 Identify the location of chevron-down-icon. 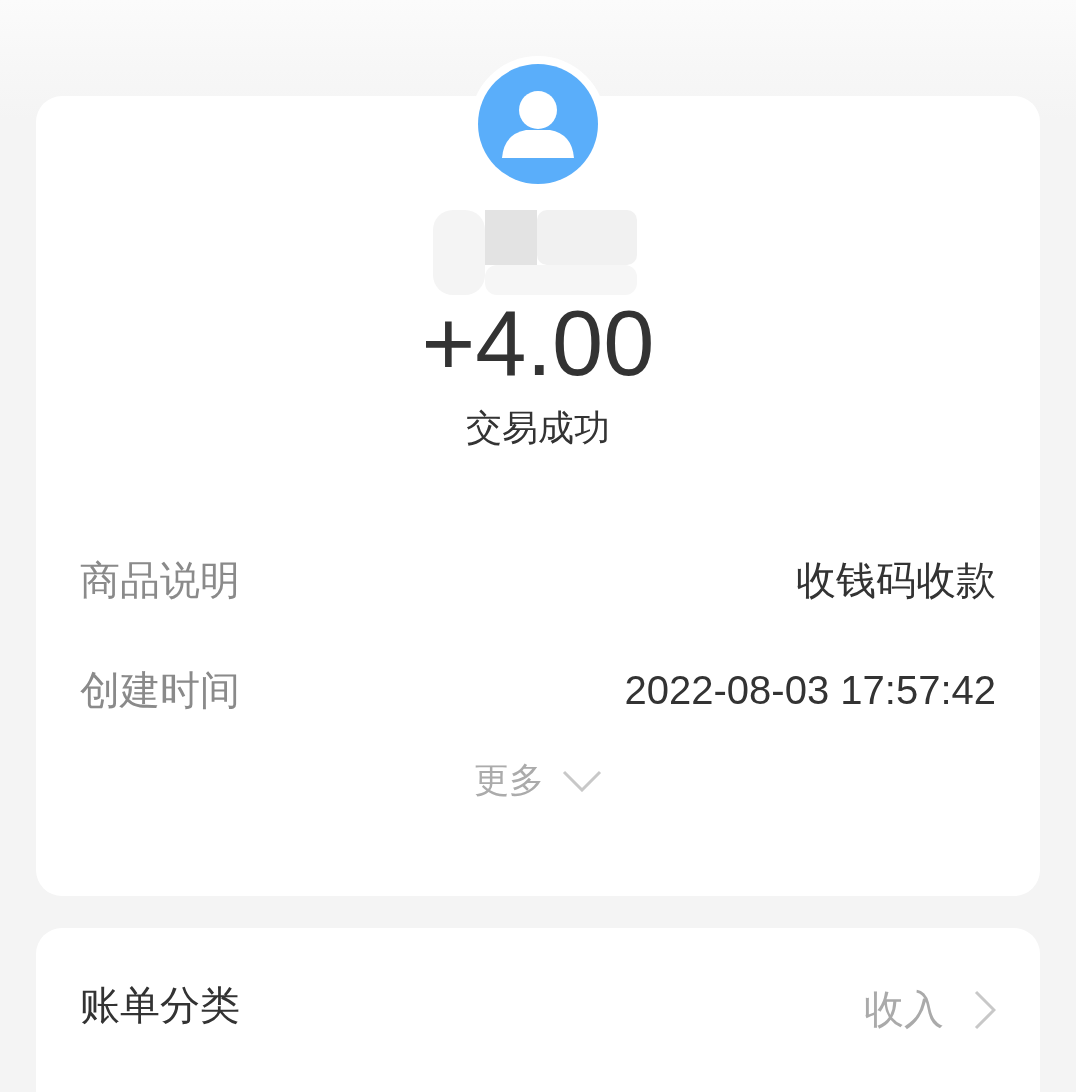
(582, 780).